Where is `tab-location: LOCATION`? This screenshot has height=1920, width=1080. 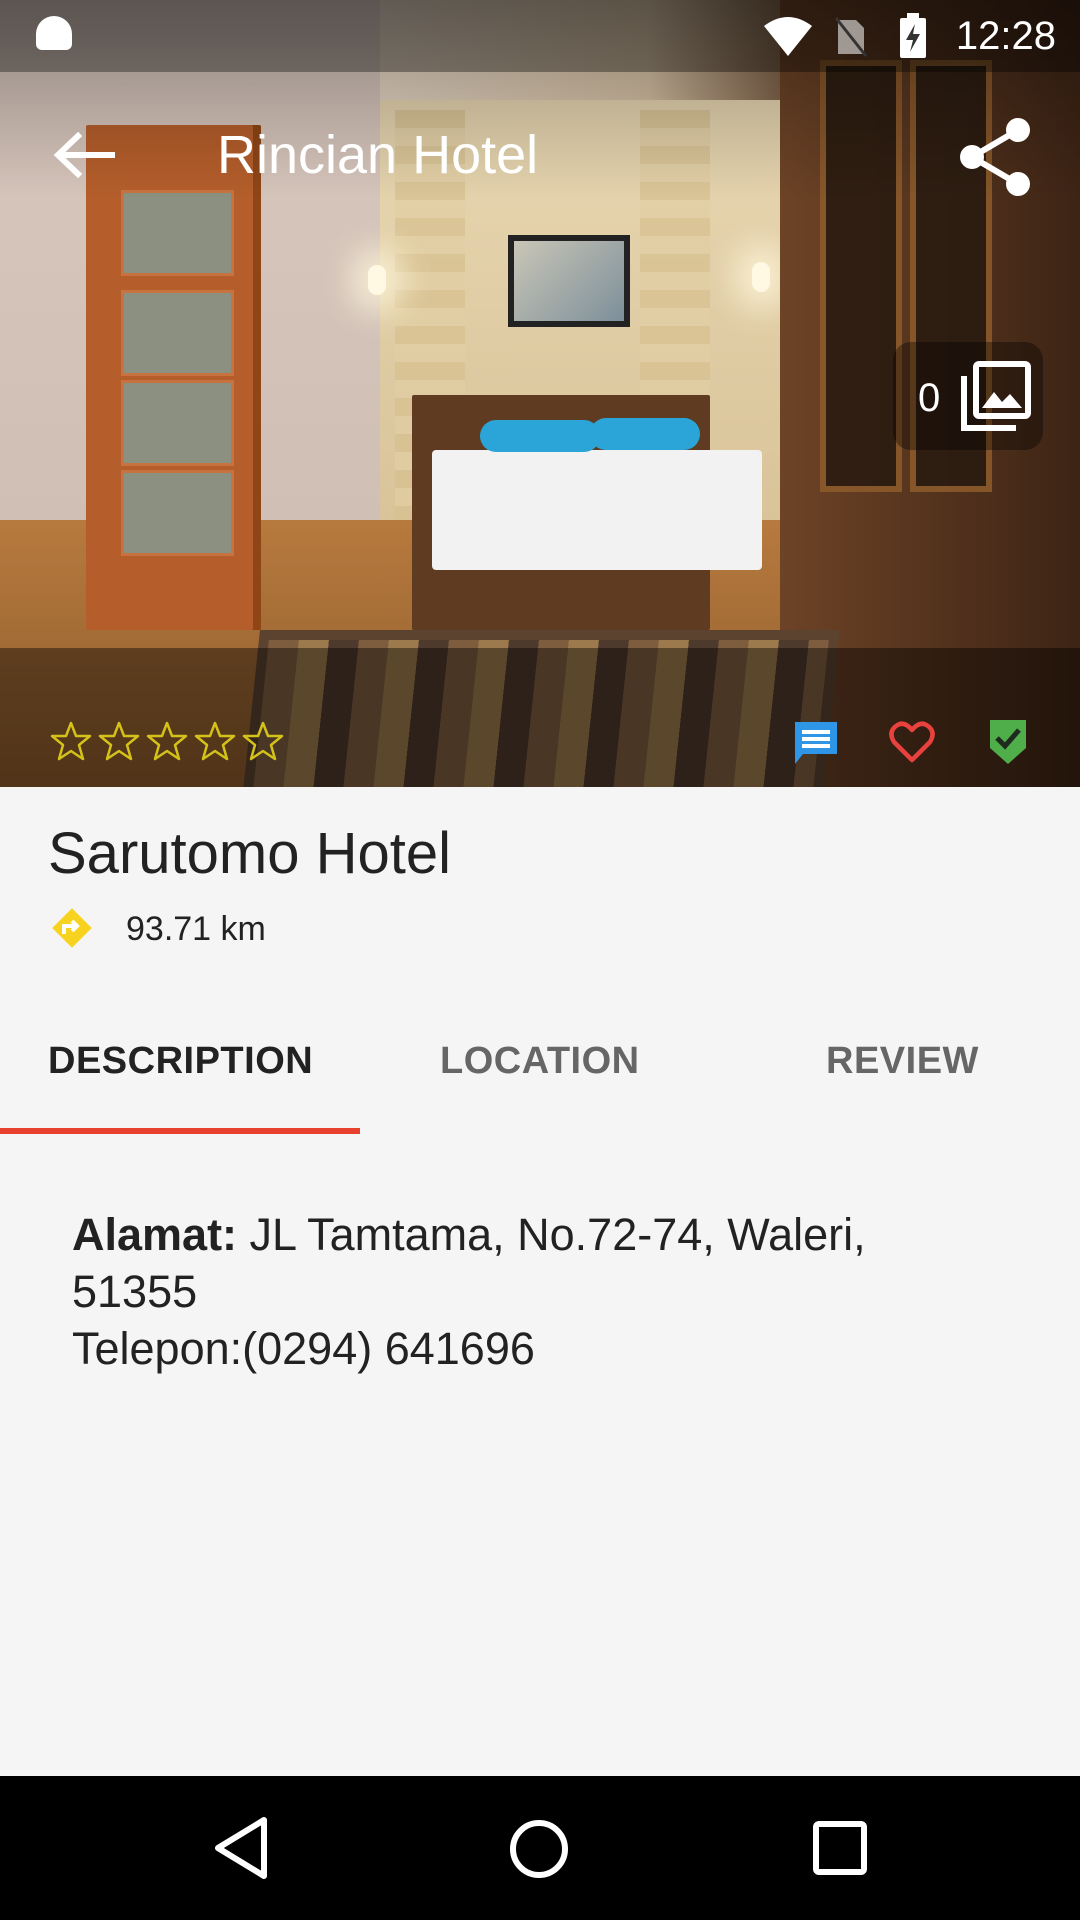 tab-location: LOCATION is located at coordinates (540, 1061).